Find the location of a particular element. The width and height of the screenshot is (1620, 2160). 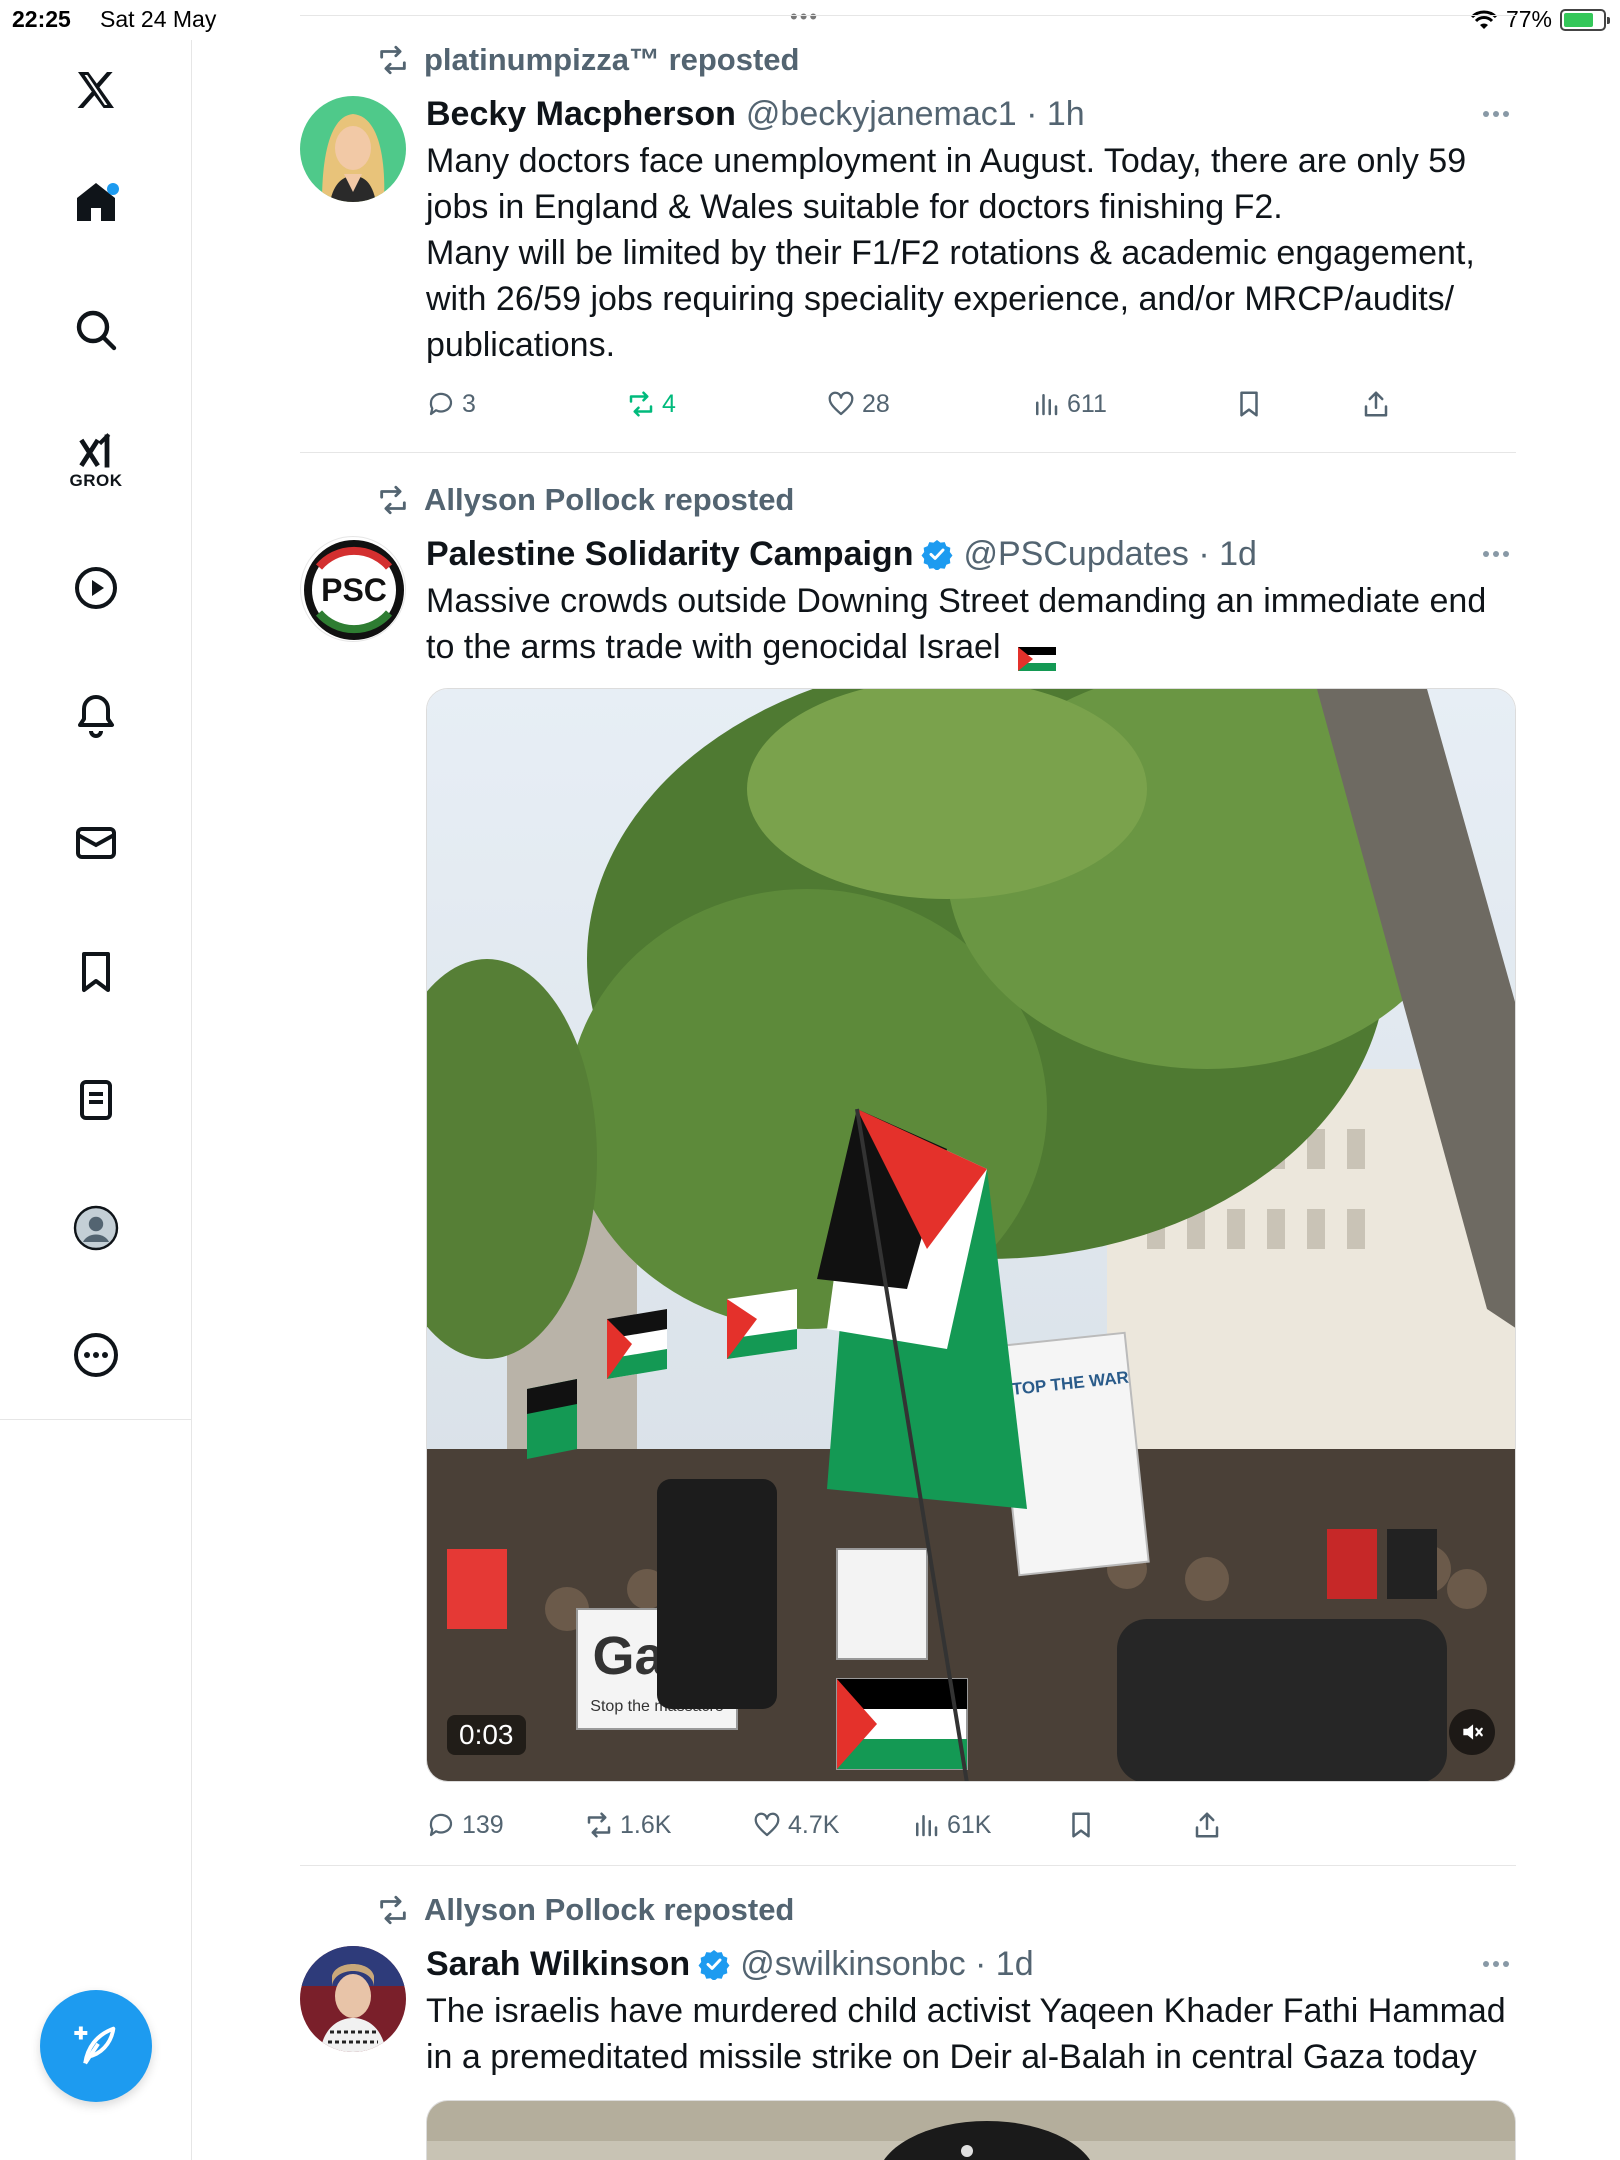

avatar-text: PSC is located at coordinates (354, 590).